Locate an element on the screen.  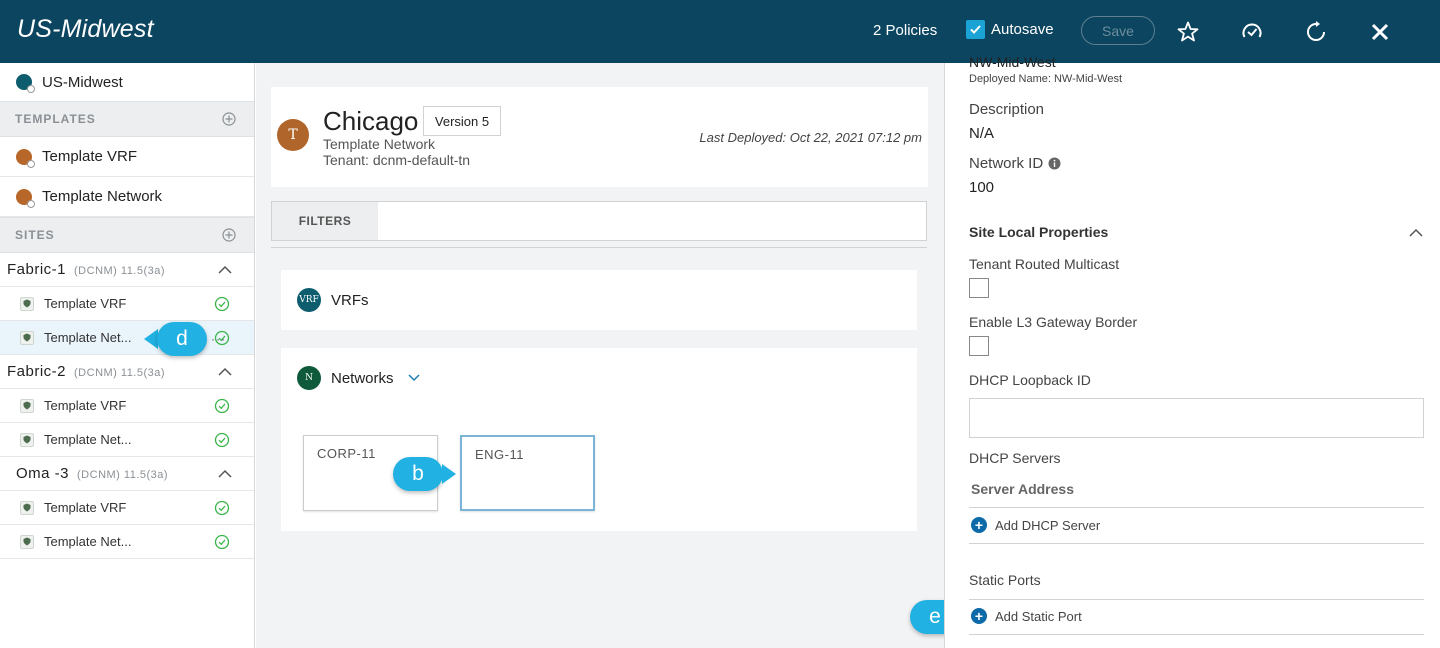
template-subtitle: Template Network is located at coordinates (379, 144).